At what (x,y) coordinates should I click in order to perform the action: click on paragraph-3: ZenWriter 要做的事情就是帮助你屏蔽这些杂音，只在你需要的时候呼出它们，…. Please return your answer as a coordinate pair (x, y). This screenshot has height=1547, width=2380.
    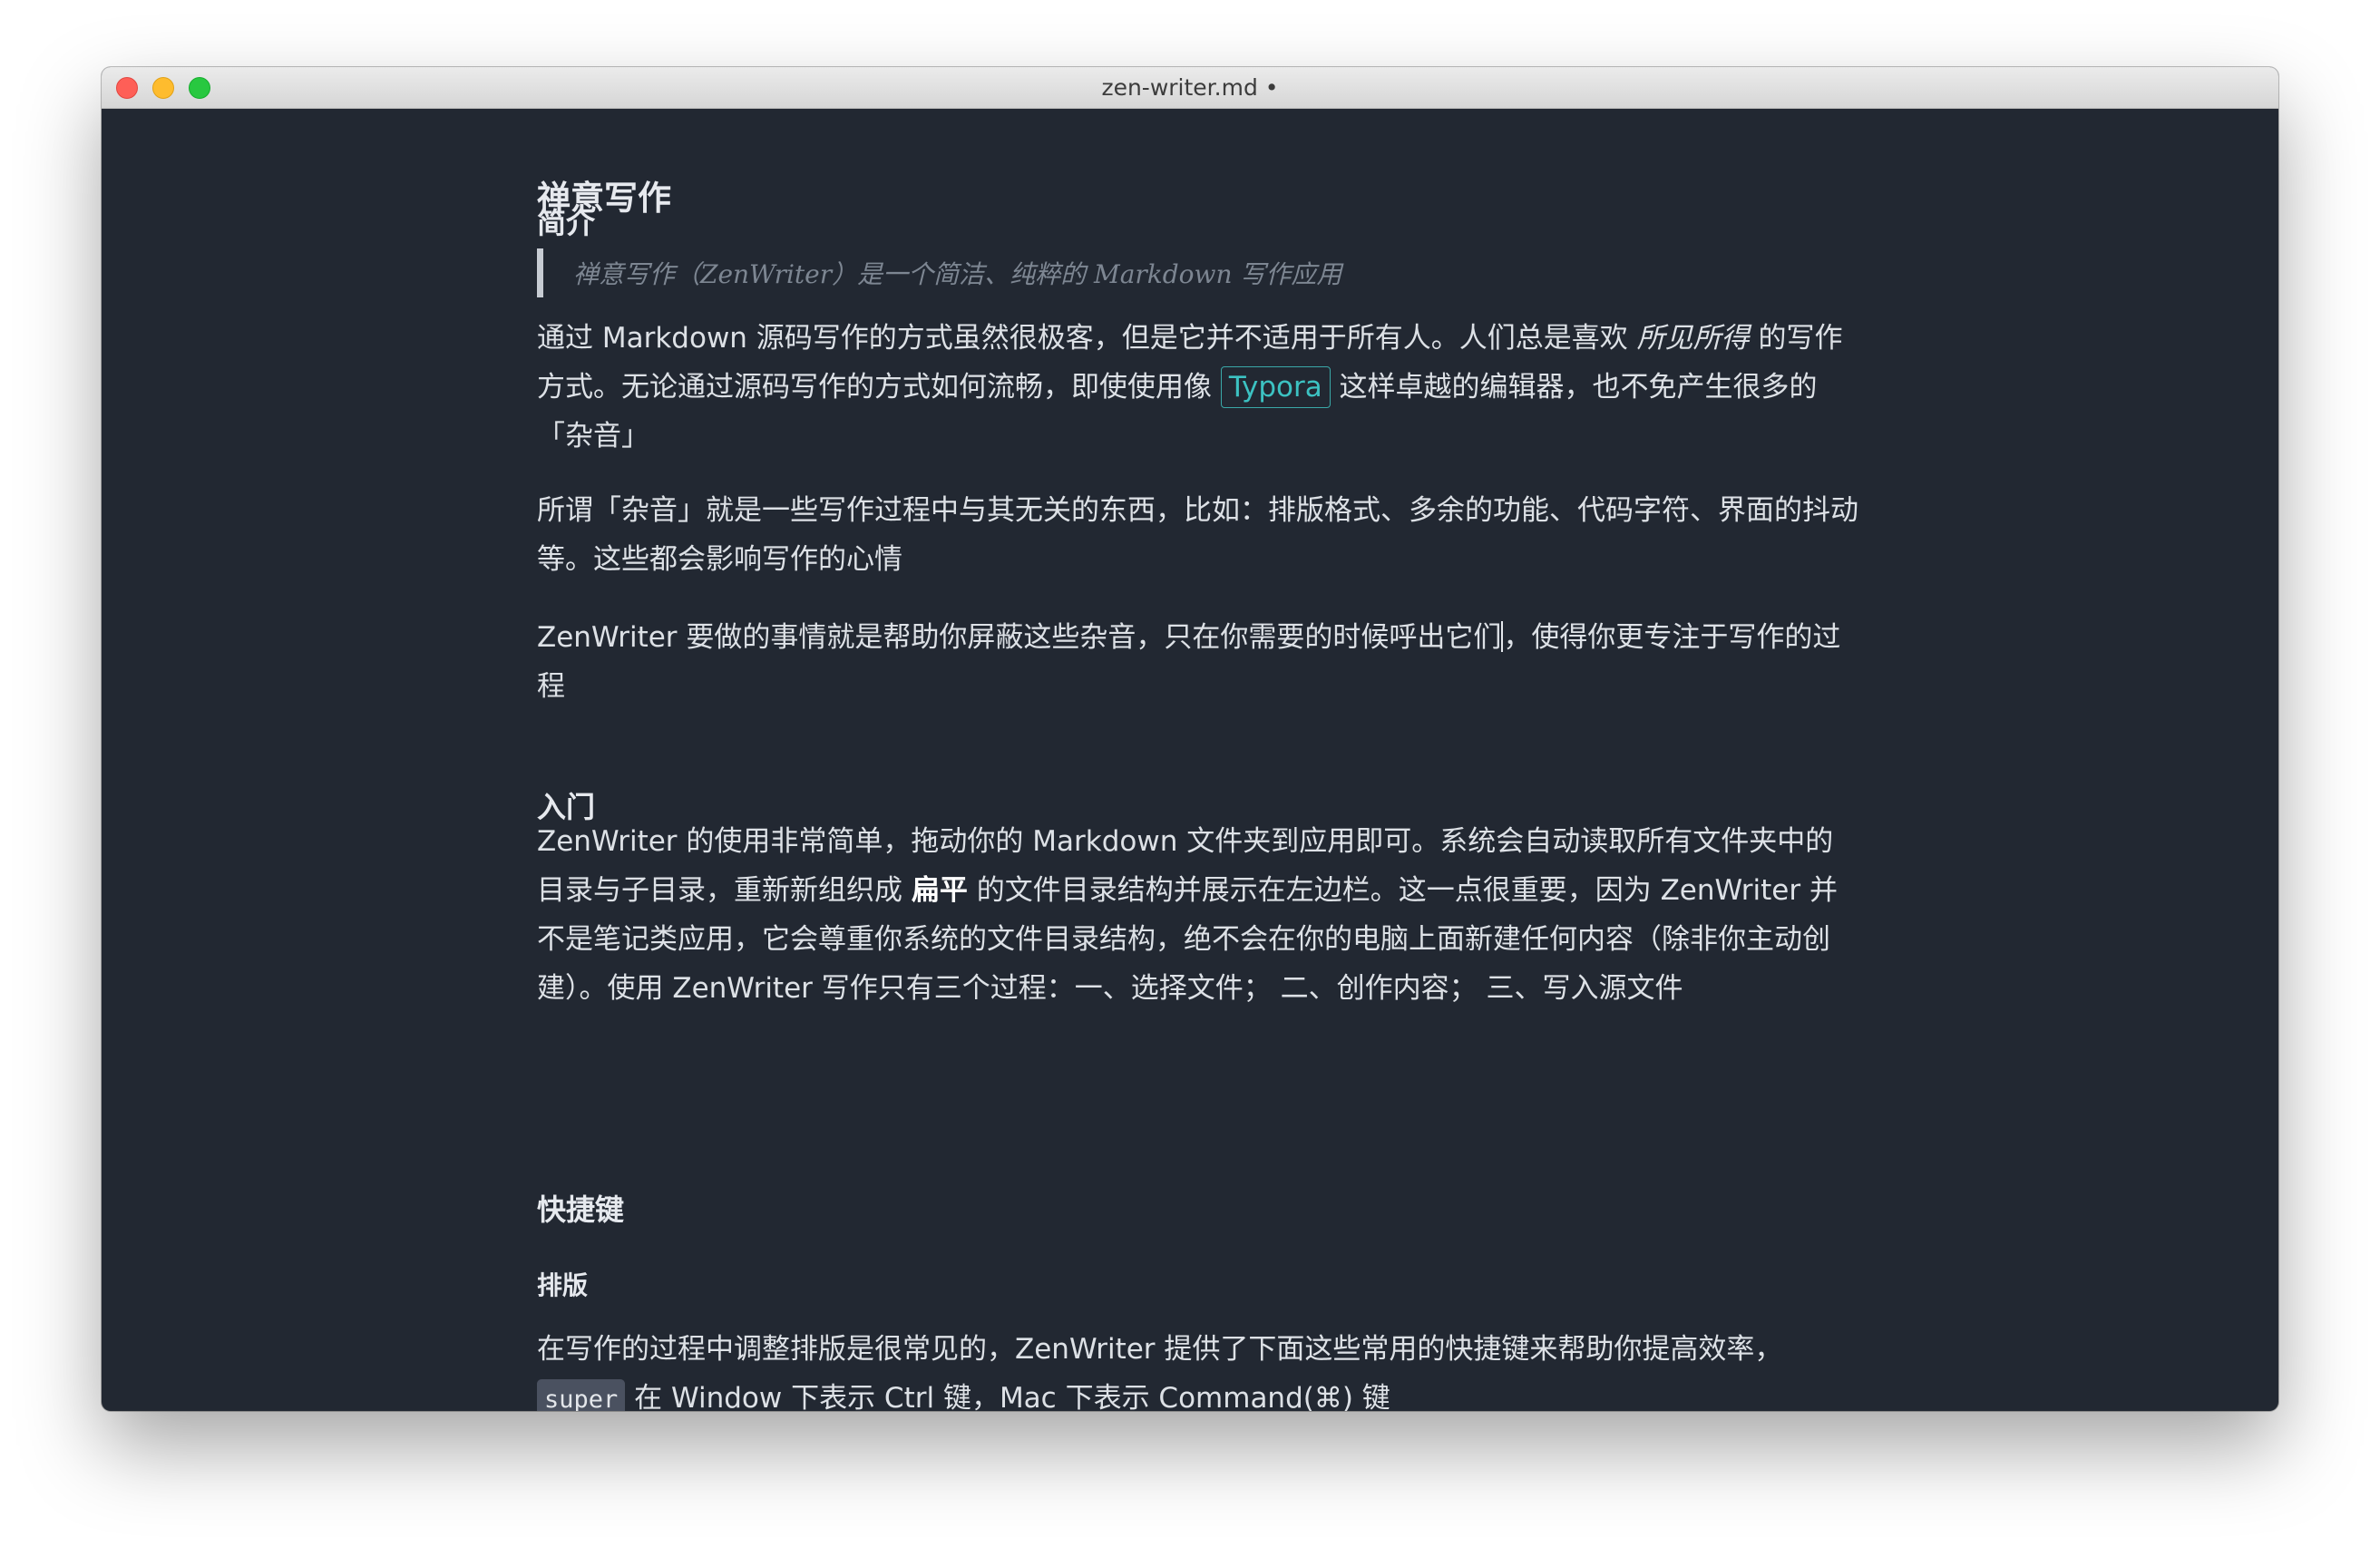
    Looking at the image, I should click on (1199, 662).